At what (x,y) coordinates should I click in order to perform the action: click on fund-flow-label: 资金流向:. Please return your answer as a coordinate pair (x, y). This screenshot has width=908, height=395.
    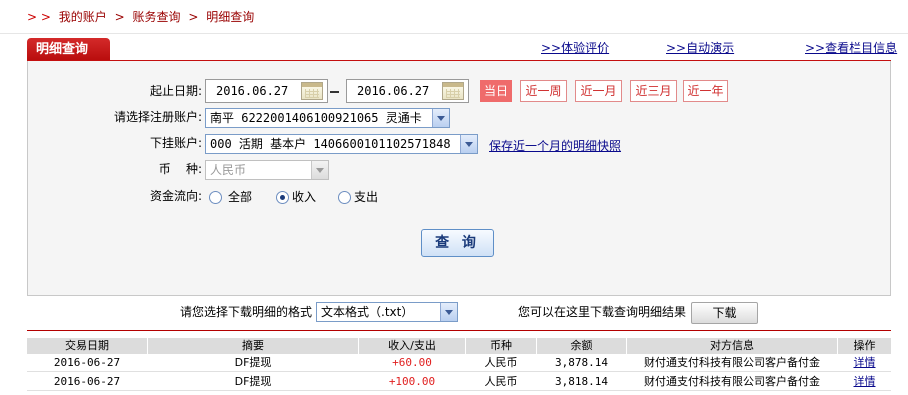
    Looking at the image, I should click on (175, 196).